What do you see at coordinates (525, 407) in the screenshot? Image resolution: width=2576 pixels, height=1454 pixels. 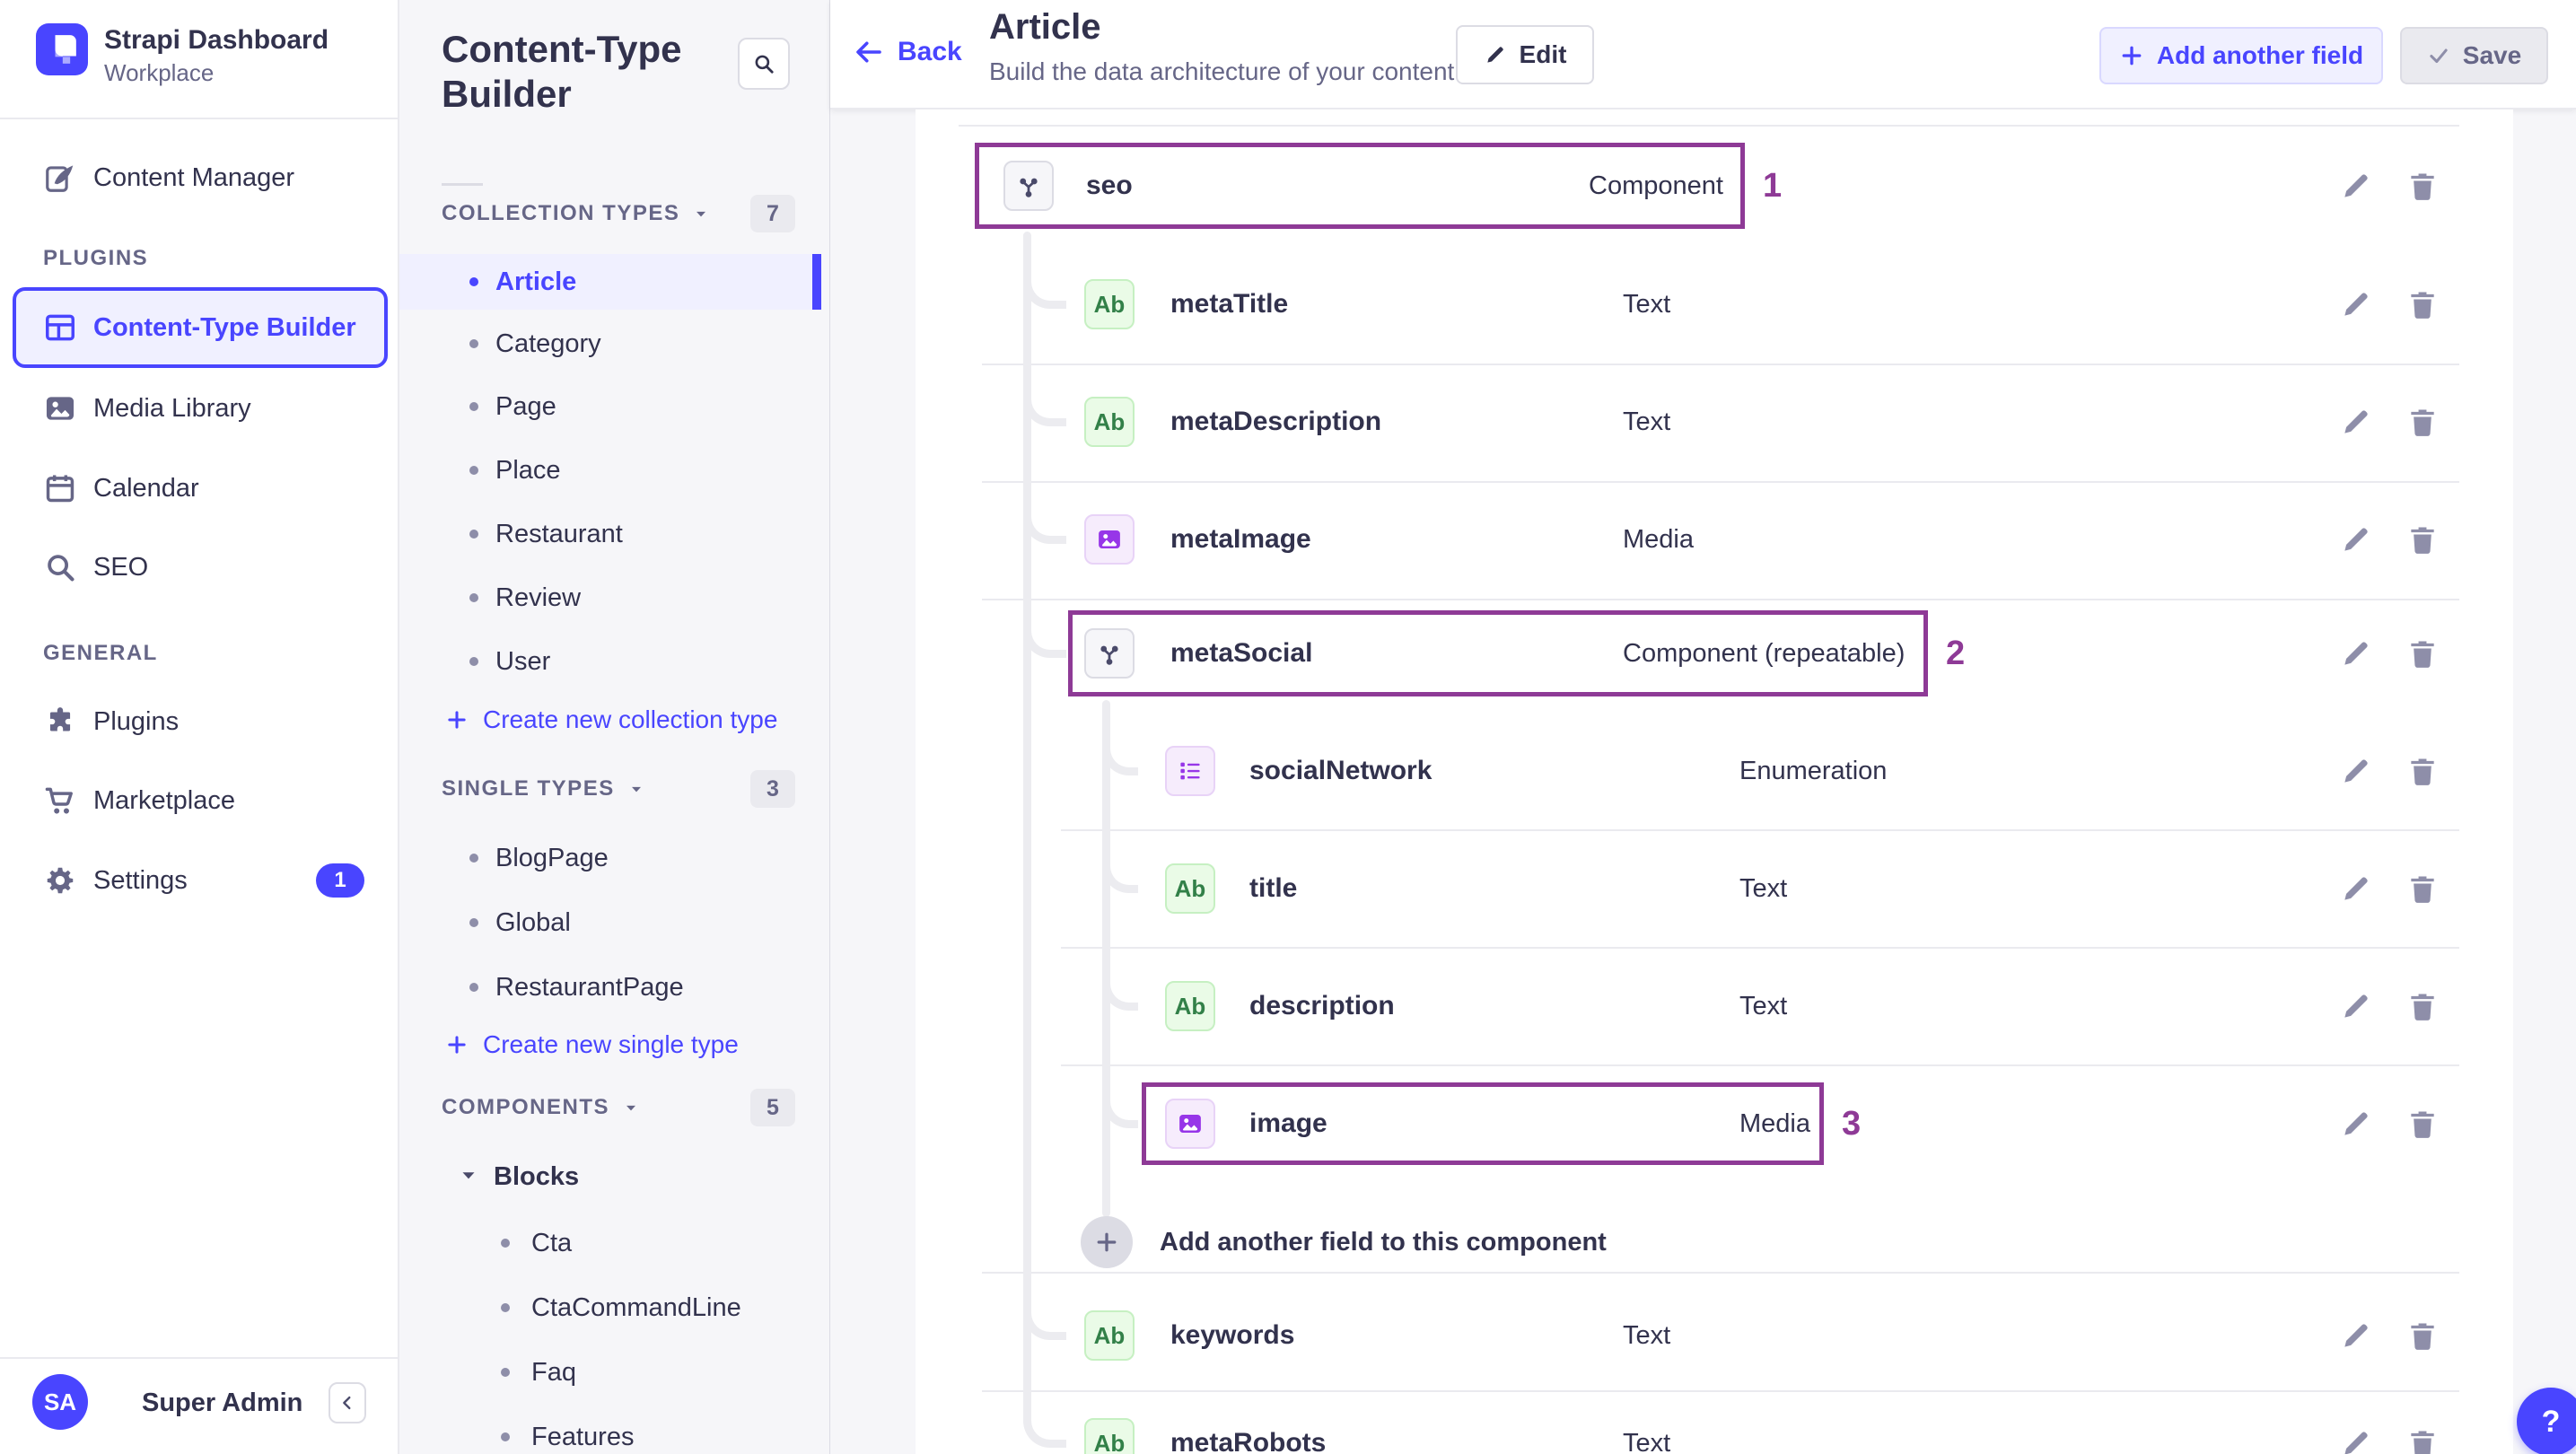 I see `panel-item-page: Page` at bounding box center [525, 407].